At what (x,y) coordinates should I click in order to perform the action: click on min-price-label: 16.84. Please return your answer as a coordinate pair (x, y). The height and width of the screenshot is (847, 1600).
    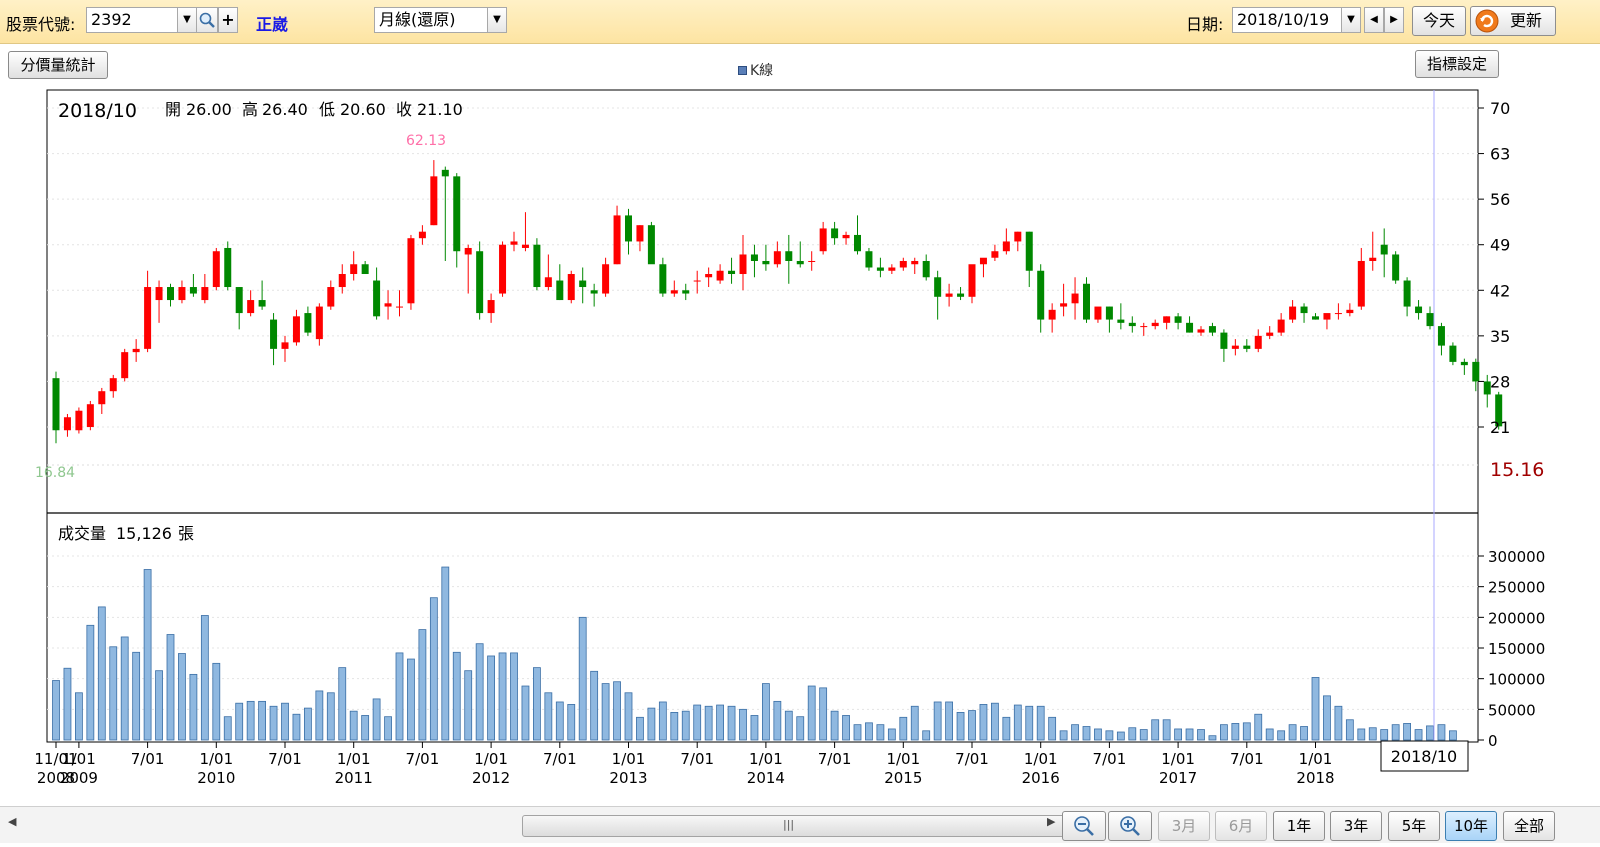
    Looking at the image, I should click on (55, 473).